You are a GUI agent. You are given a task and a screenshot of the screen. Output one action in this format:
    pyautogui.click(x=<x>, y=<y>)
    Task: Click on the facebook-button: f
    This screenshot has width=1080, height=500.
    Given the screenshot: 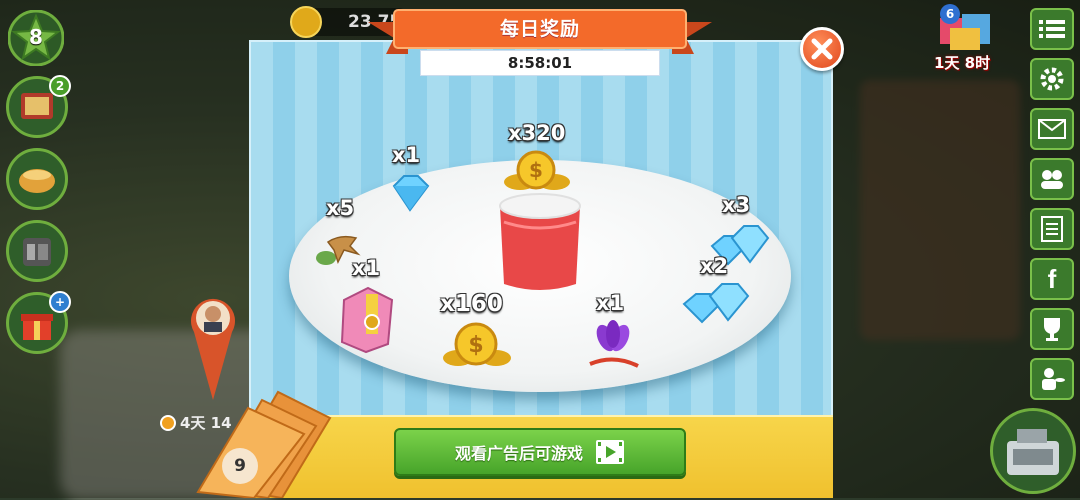 What is the action you would take?
    pyautogui.click(x=1052, y=279)
    